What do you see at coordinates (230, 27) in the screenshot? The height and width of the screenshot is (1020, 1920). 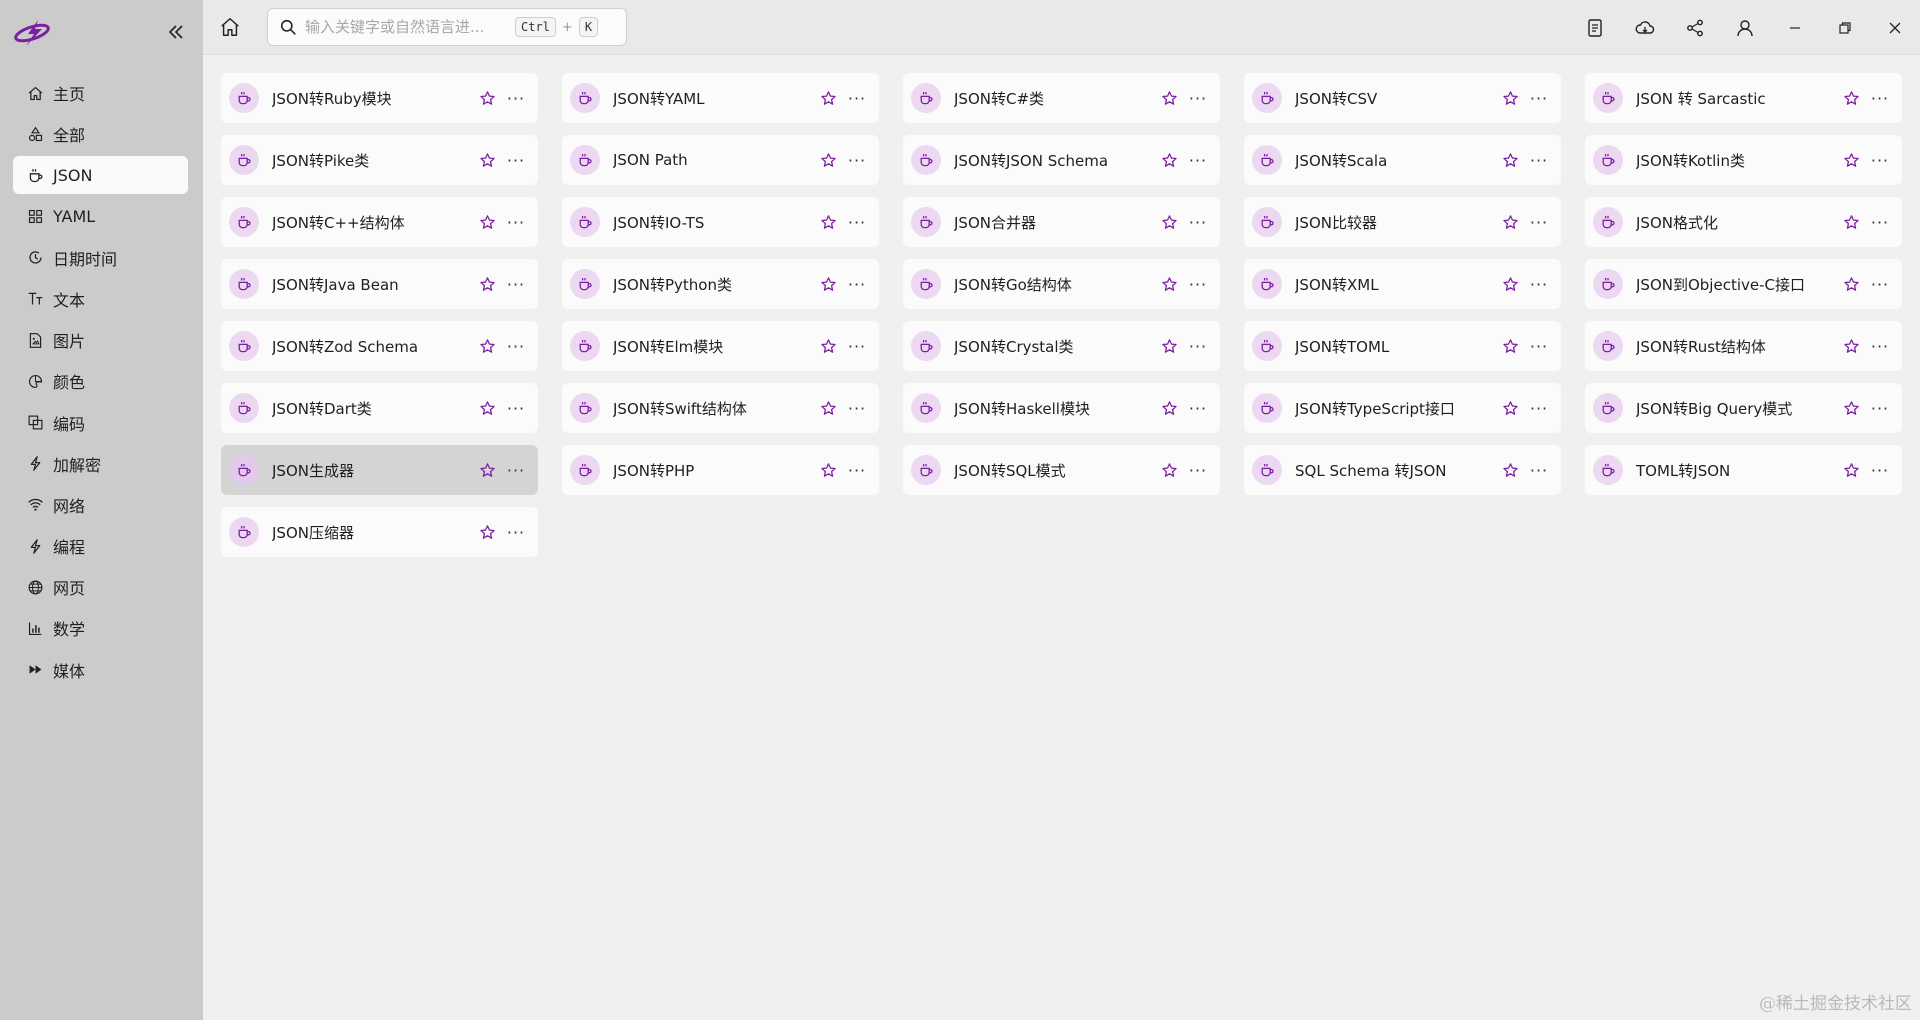 I see `home-icon` at bounding box center [230, 27].